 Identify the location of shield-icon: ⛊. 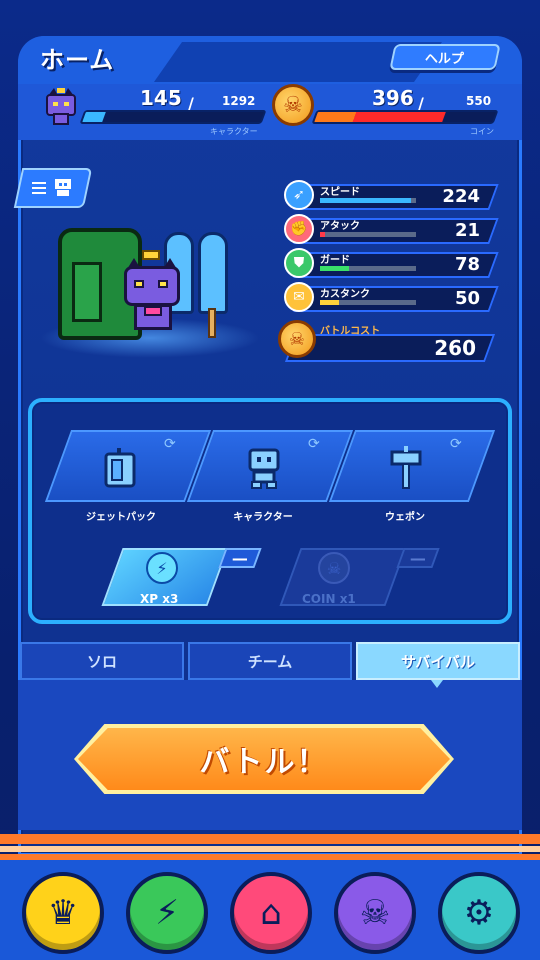
(299, 263).